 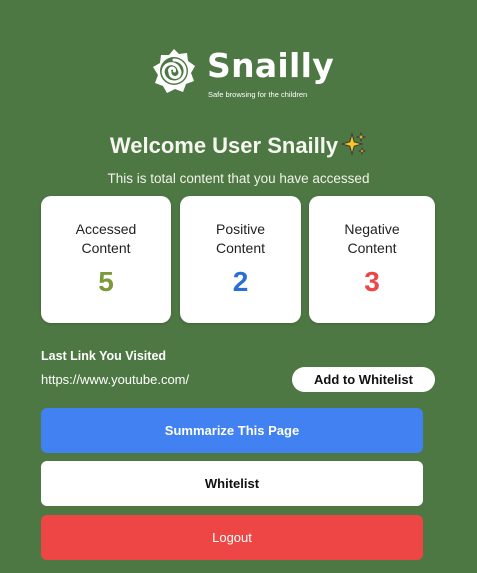 What do you see at coordinates (224, 145) in the screenshot?
I see `welcome-title: Welcome User Snailly` at bounding box center [224, 145].